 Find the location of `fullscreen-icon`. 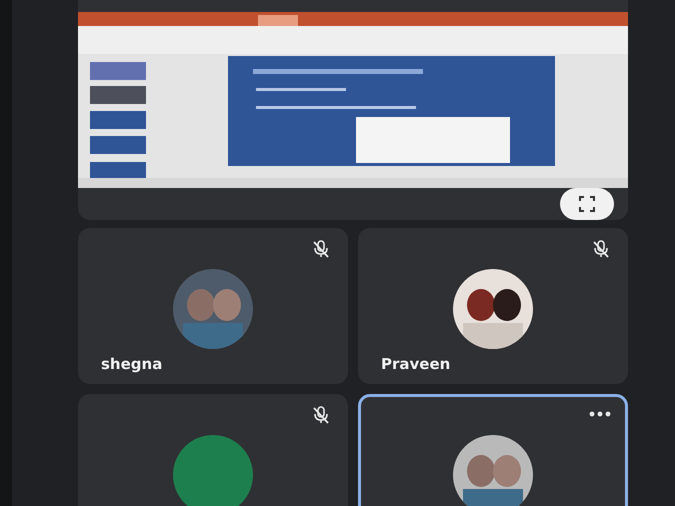

fullscreen-icon is located at coordinates (587, 204).